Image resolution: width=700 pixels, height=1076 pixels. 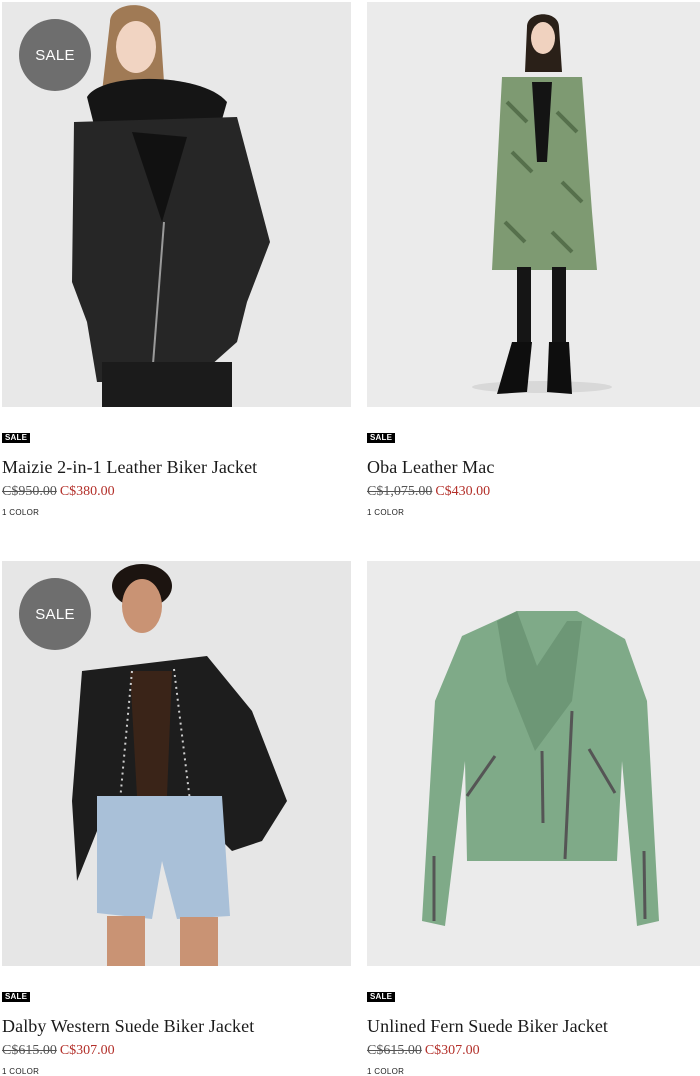 What do you see at coordinates (29, 491) in the screenshot?
I see `original-price: C$950.00` at bounding box center [29, 491].